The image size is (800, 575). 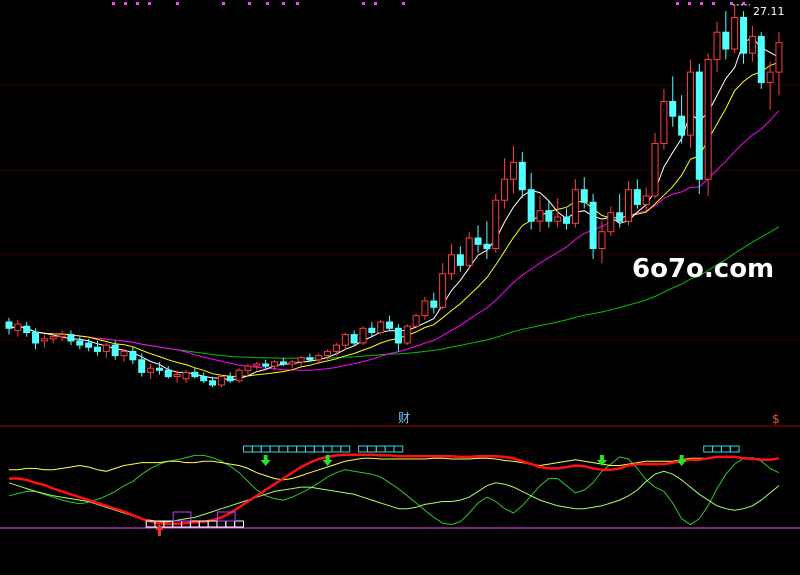 What do you see at coordinates (159, 530) in the screenshot?
I see `indicator-up-arrow` at bounding box center [159, 530].